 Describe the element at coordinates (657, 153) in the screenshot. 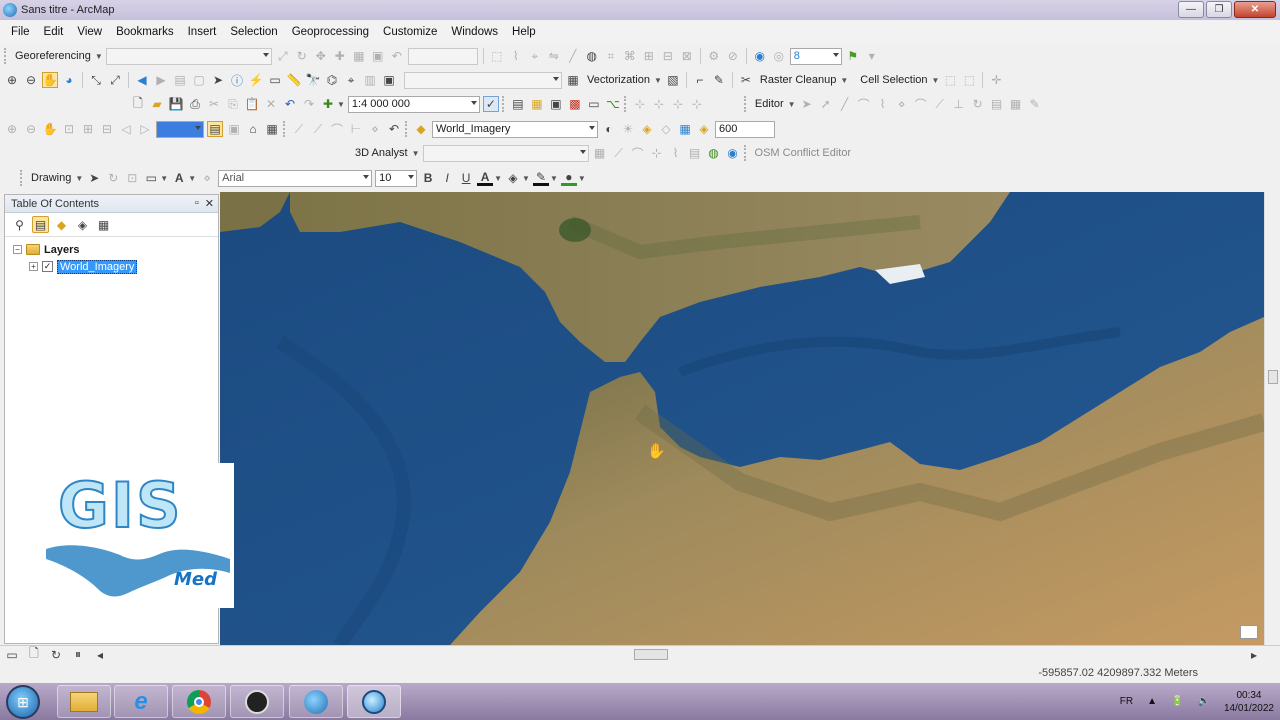

I see `interpolate-point-icon: ⊹` at that location.